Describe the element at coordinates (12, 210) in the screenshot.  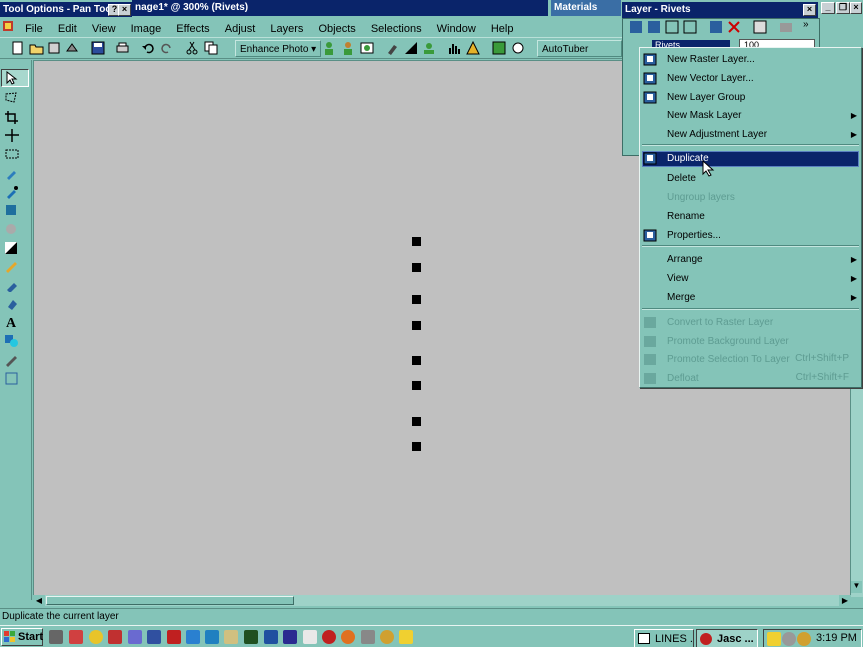
I see `clone-brush-icon` at that location.